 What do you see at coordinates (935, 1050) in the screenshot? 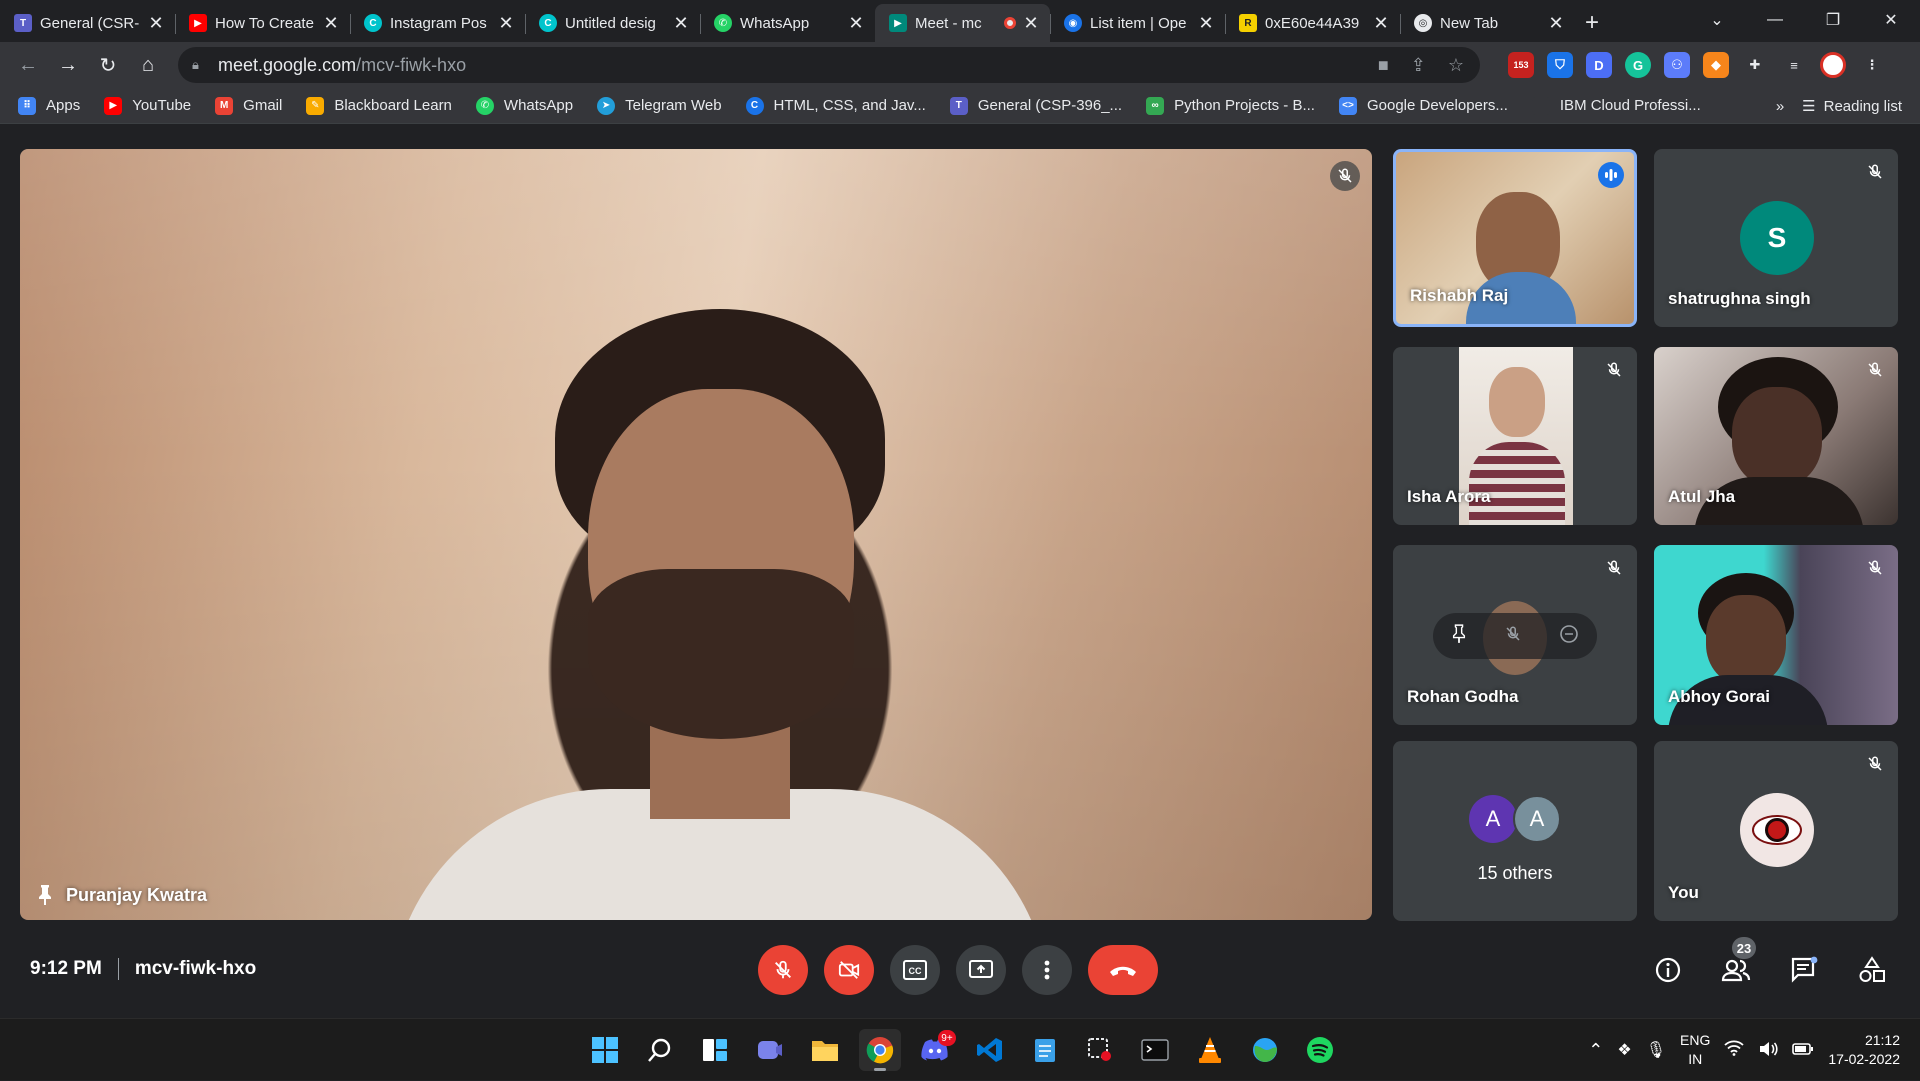
I see `discord-button: 9+` at bounding box center [935, 1050].